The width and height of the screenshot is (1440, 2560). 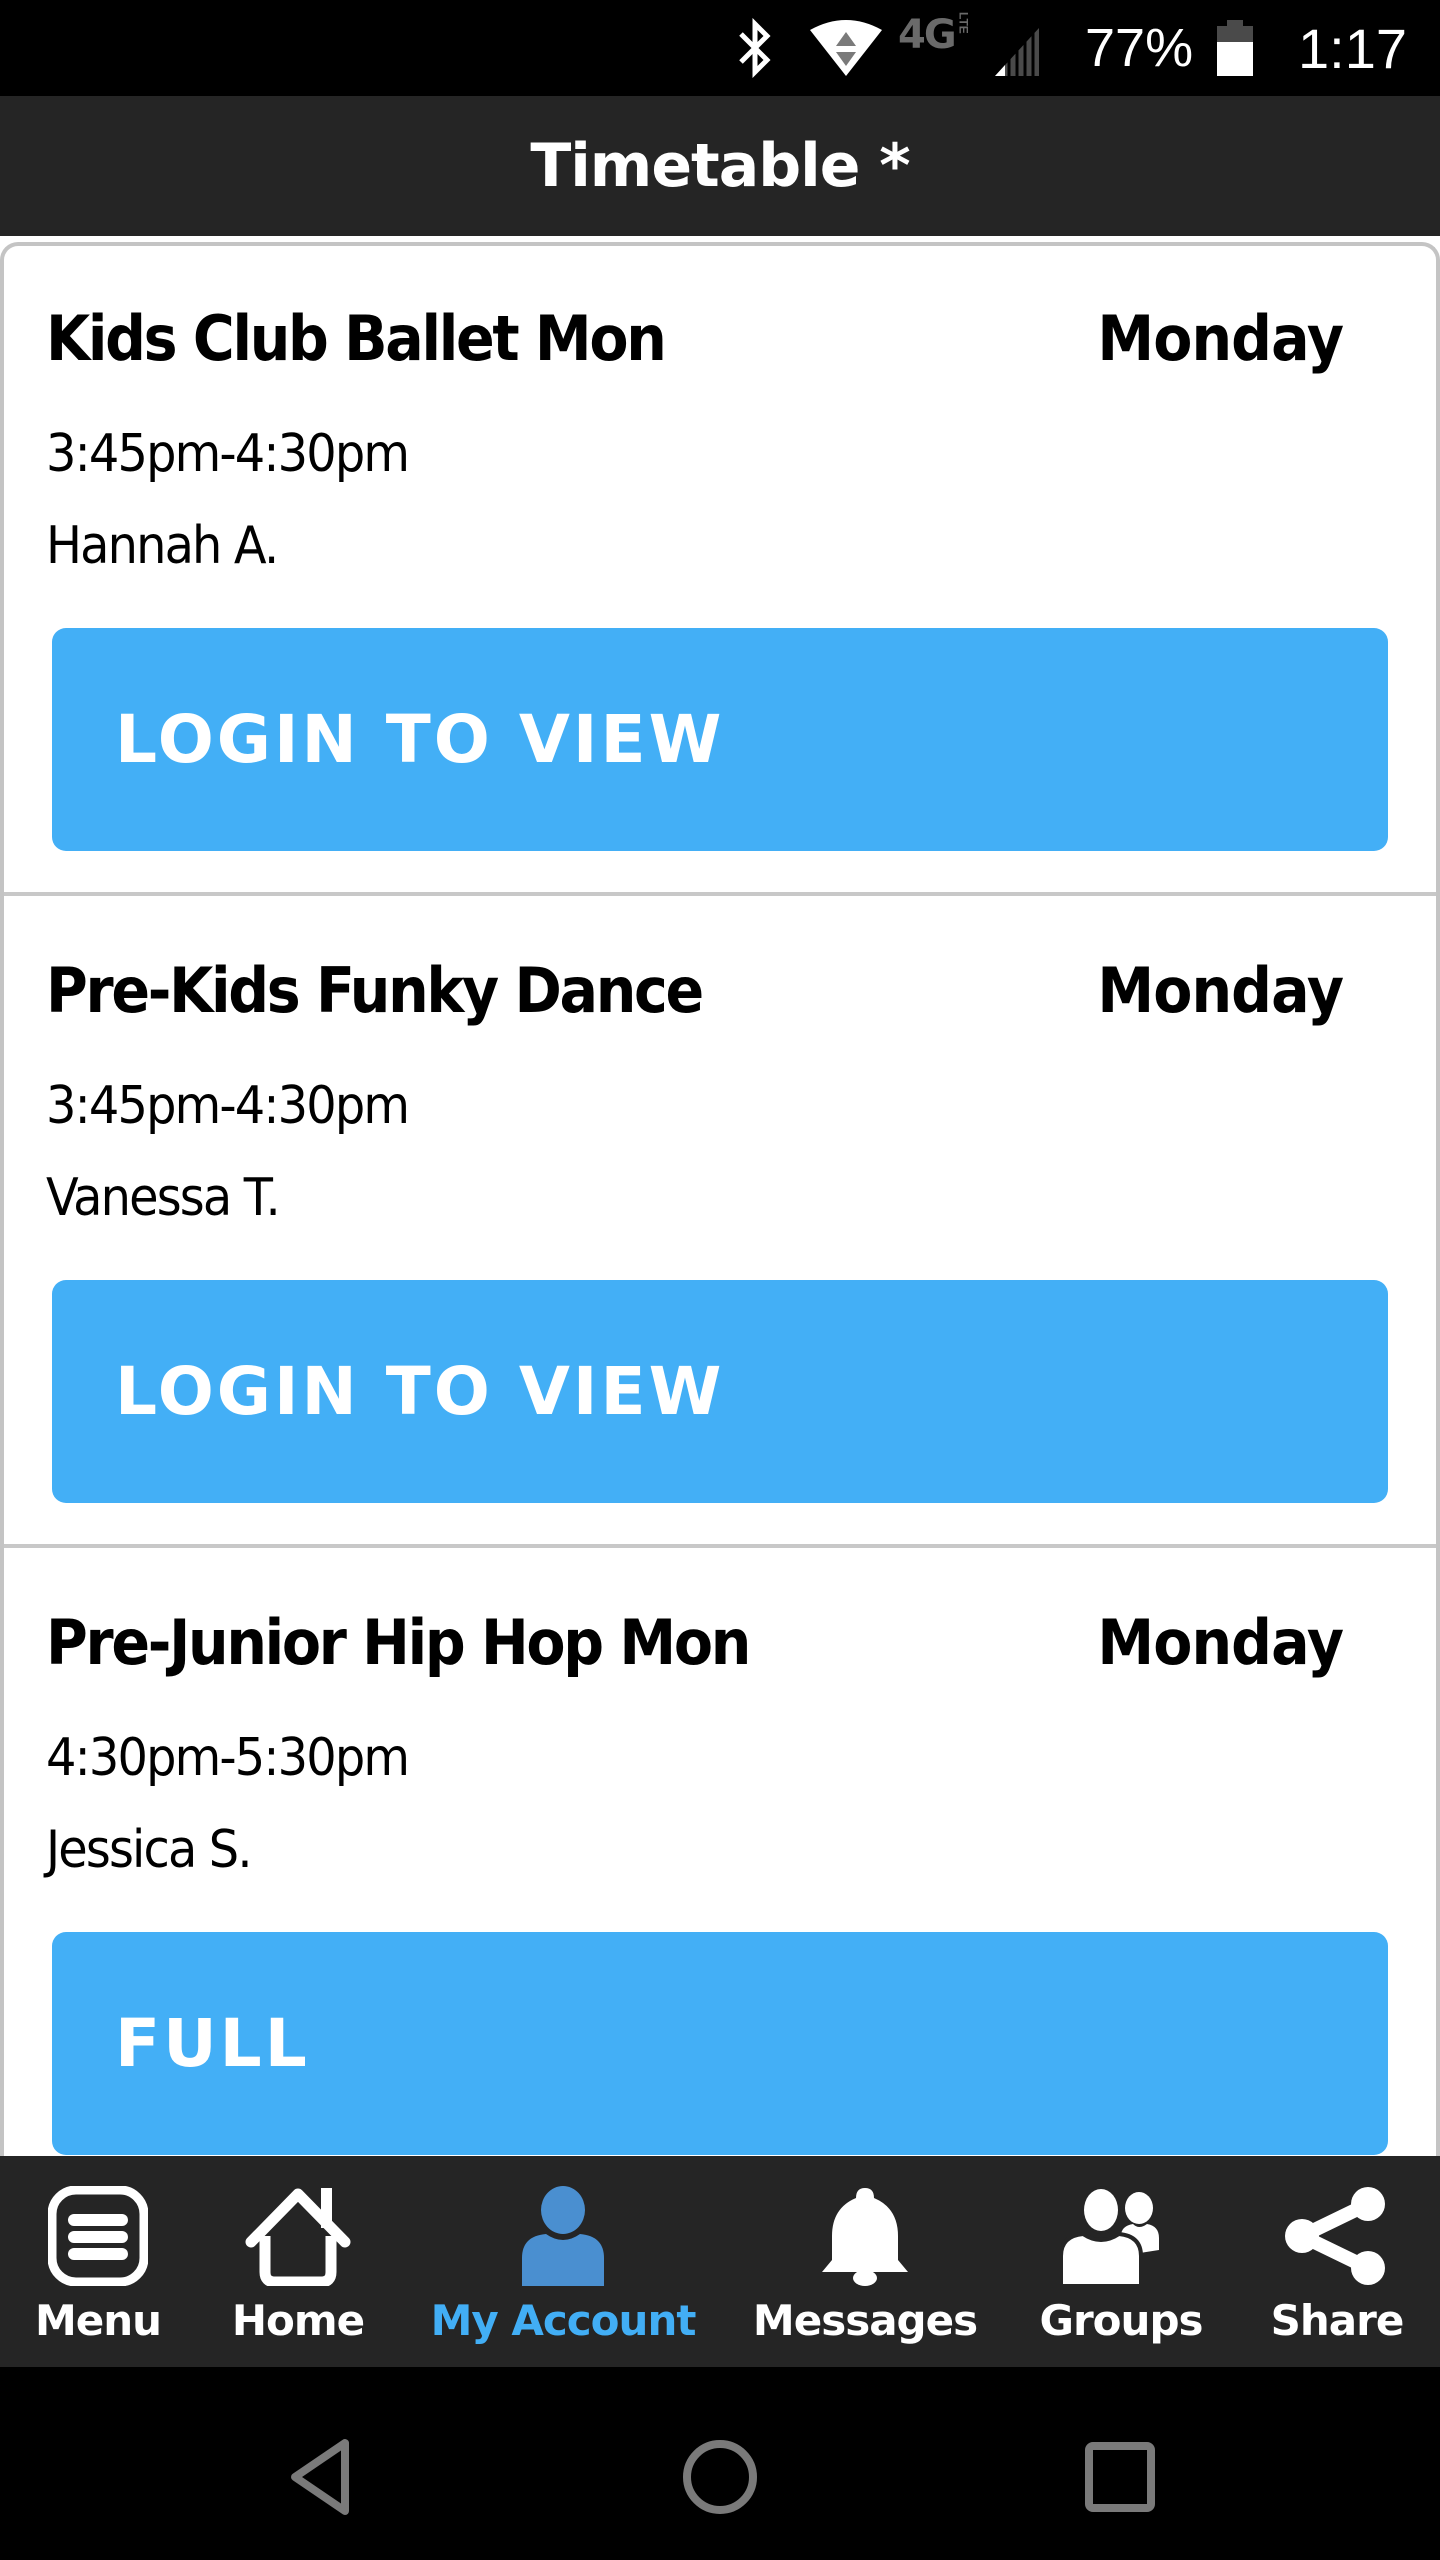 What do you see at coordinates (1337, 2320) in the screenshot?
I see `nav-label: Share` at bounding box center [1337, 2320].